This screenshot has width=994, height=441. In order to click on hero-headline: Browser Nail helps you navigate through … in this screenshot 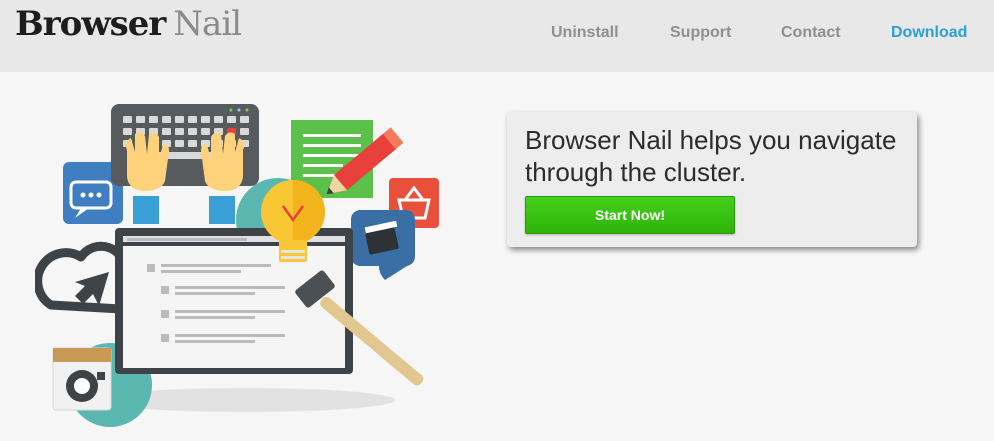, I will do `click(711, 156)`.